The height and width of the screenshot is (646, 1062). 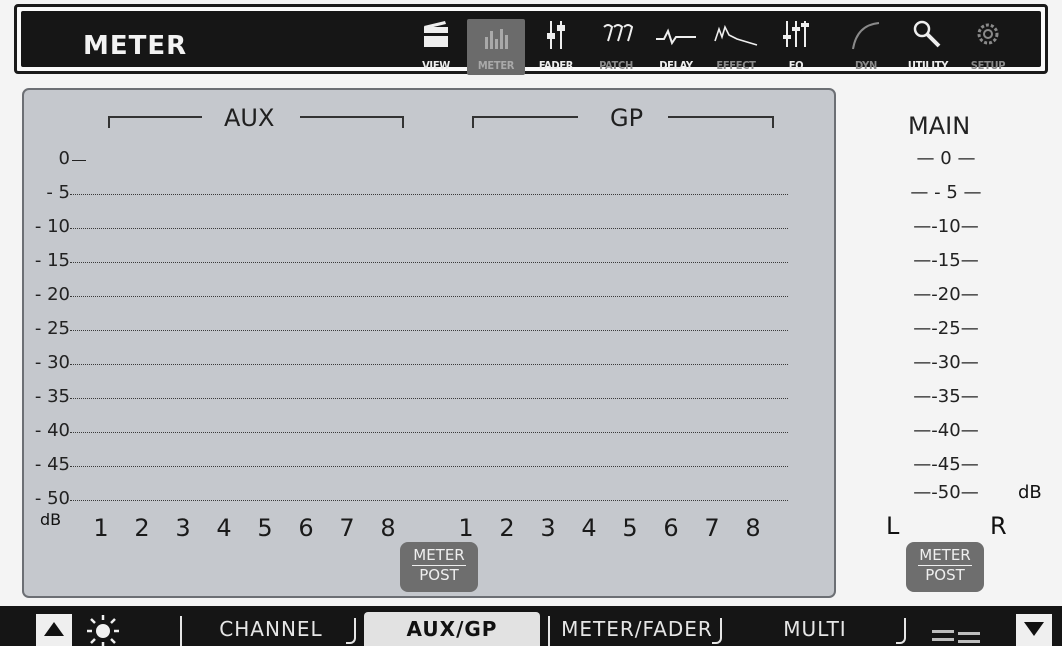 What do you see at coordinates (525, 122) in the screenshot?
I see `gp-bracket-left` at bounding box center [525, 122].